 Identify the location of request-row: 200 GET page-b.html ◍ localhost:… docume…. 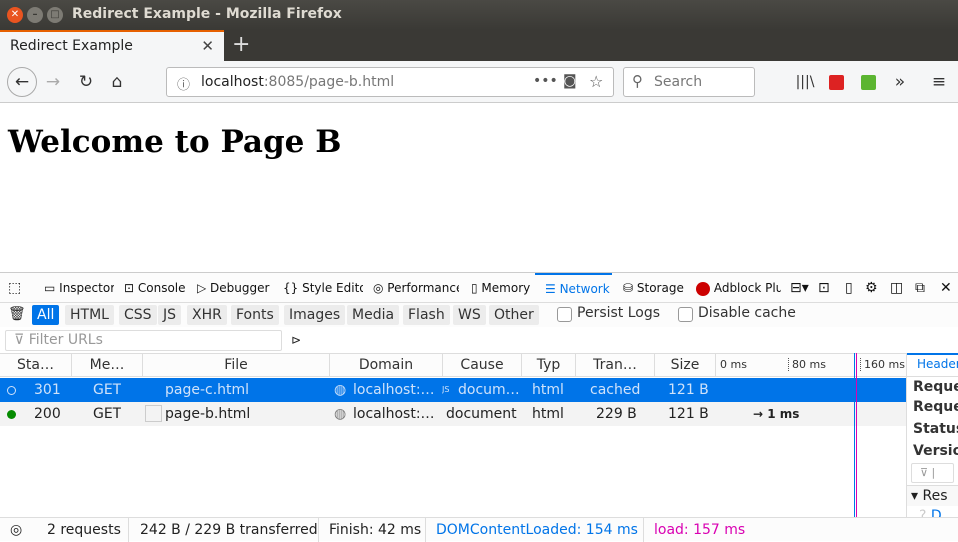
(453, 414).